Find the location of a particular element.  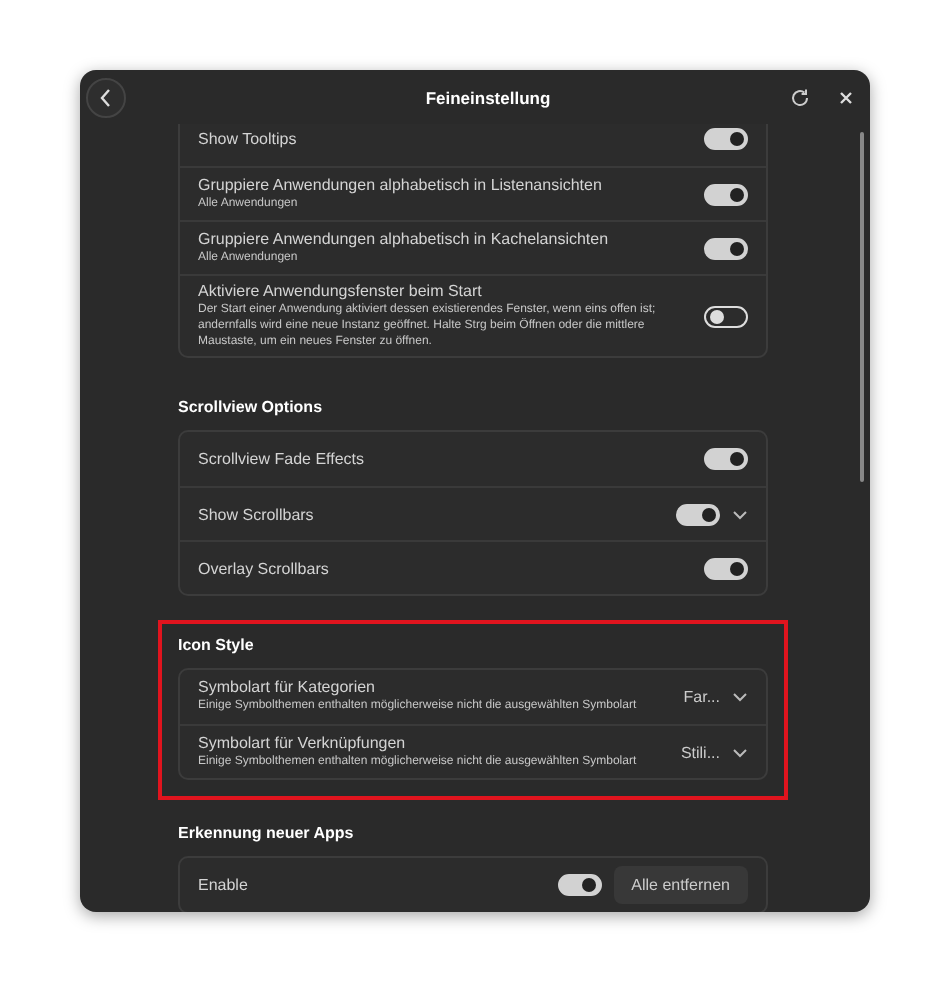

scrollbar is located at coordinates (862, 307).